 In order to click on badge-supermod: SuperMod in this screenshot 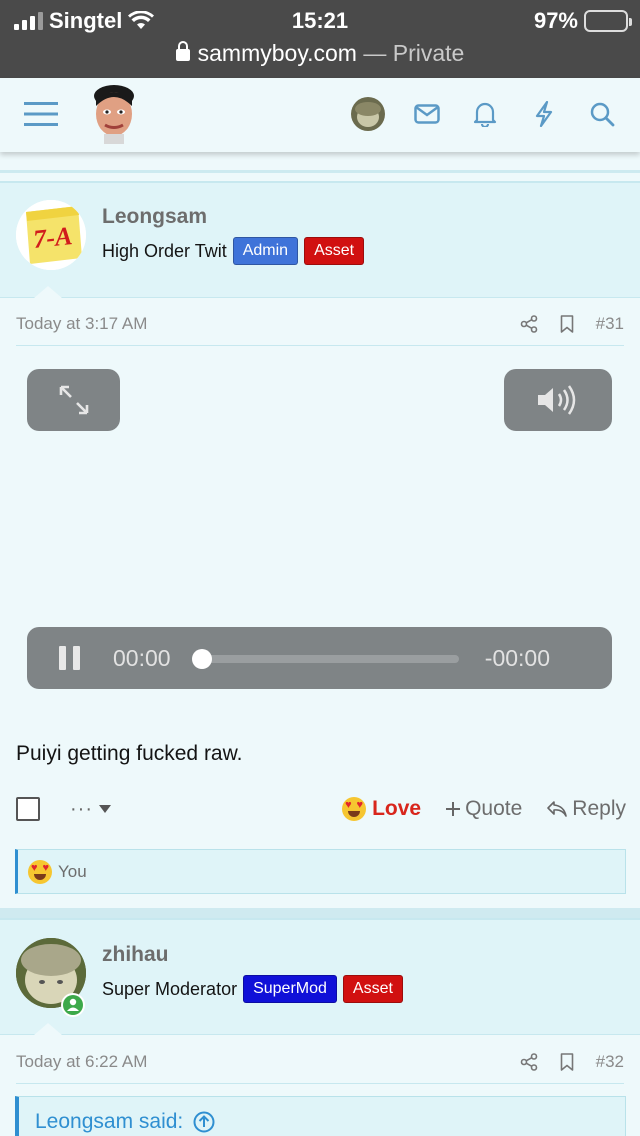, I will do `click(290, 989)`.